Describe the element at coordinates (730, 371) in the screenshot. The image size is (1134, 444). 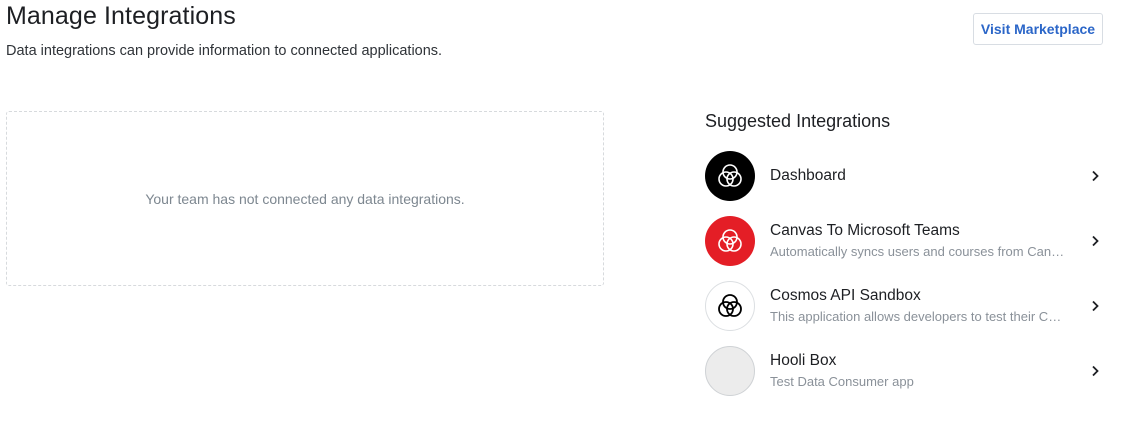
I see `blank-avatar-icon` at that location.